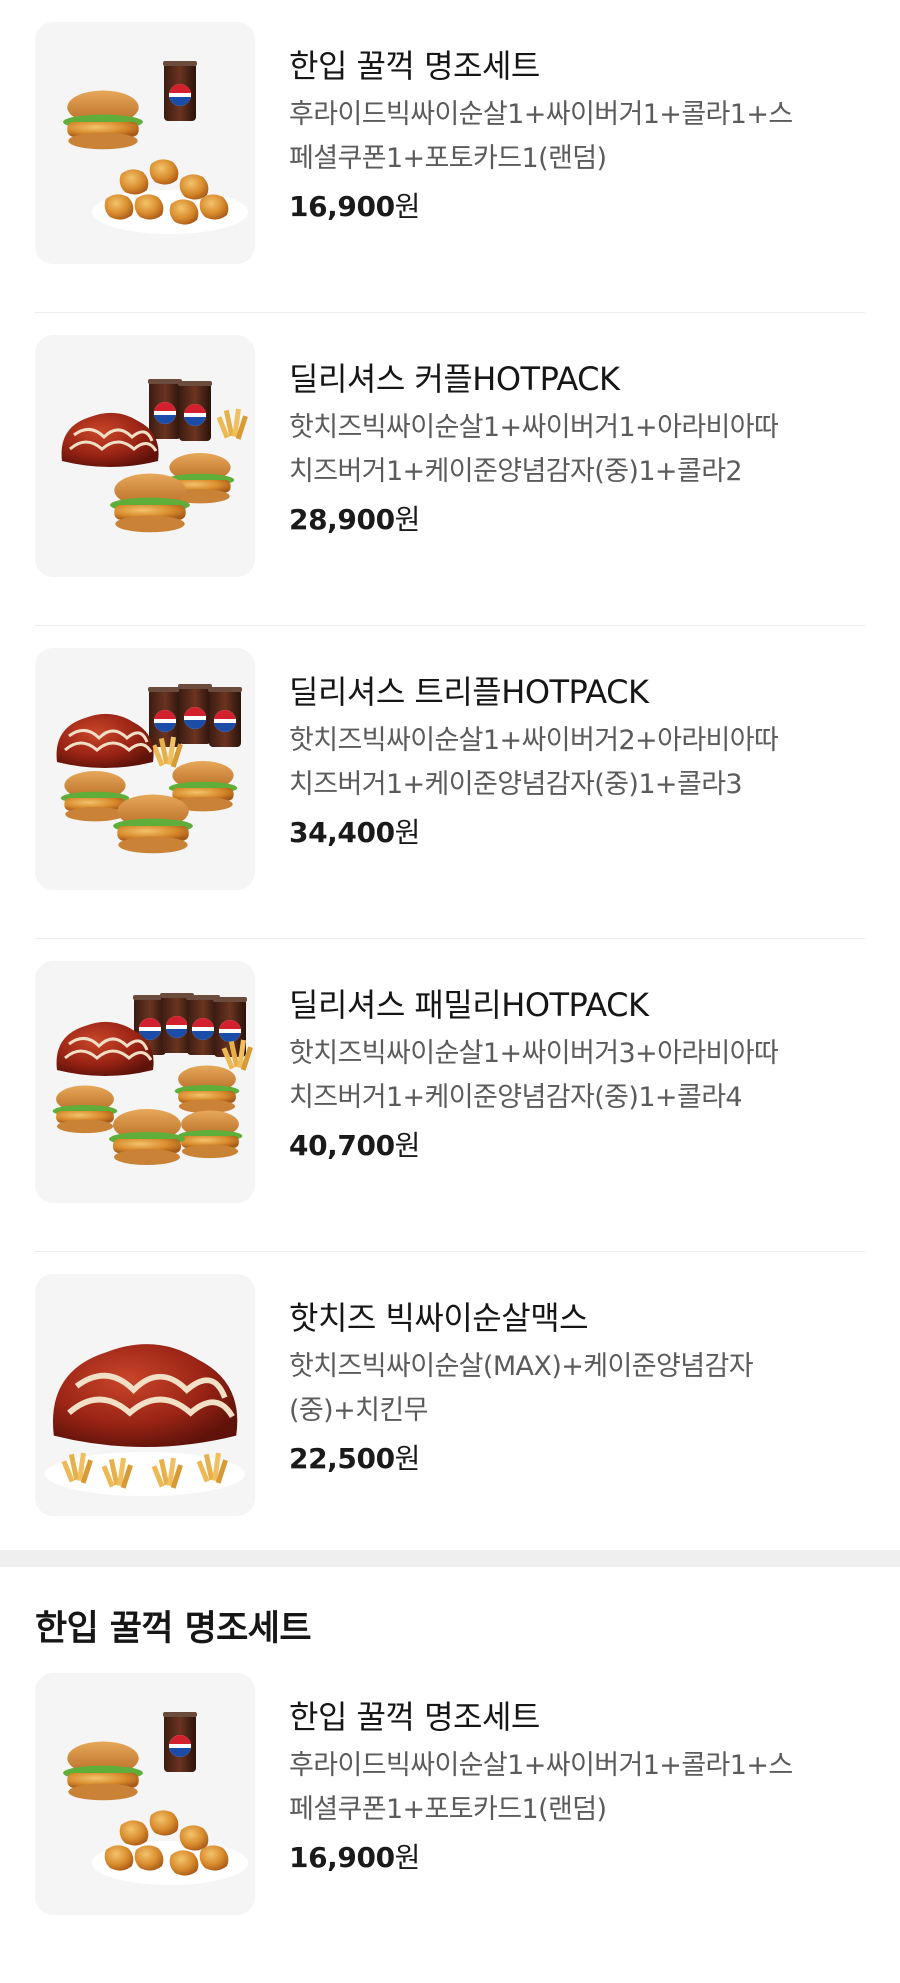  What do you see at coordinates (521, 1366) in the screenshot?
I see `menu-item-description-line: 핫치즈빅싸이순살(MAX)+케이준양념감자` at bounding box center [521, 1366].